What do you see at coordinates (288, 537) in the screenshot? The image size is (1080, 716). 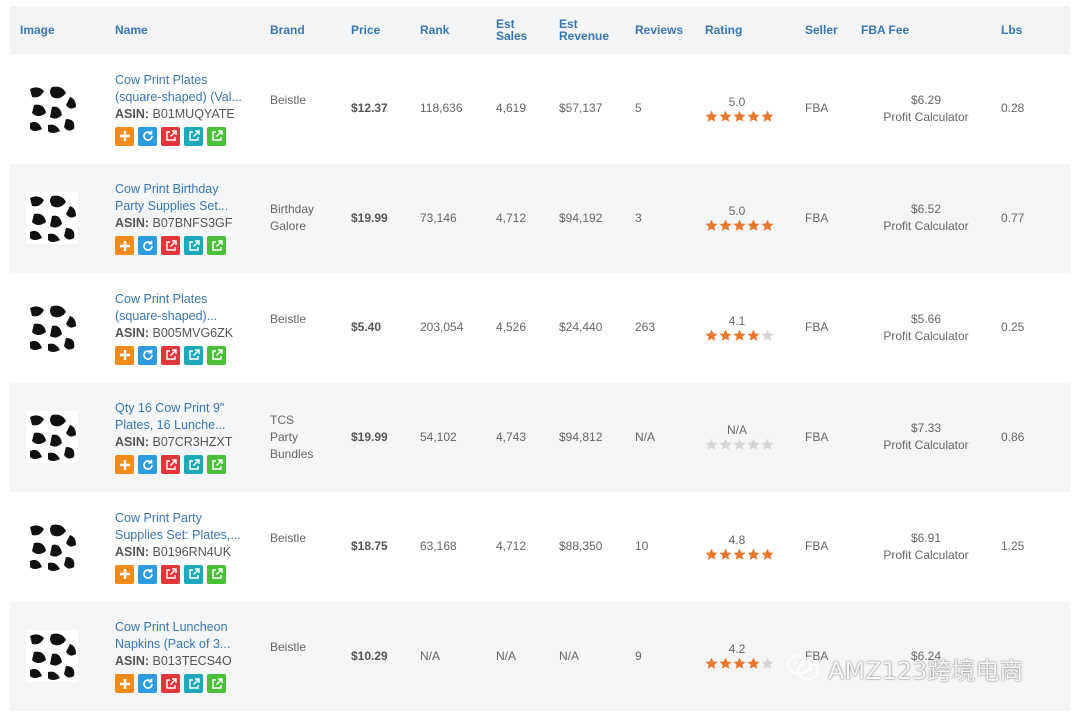 I see `brand-line1: Beistle` at bounding box center [288, 537].